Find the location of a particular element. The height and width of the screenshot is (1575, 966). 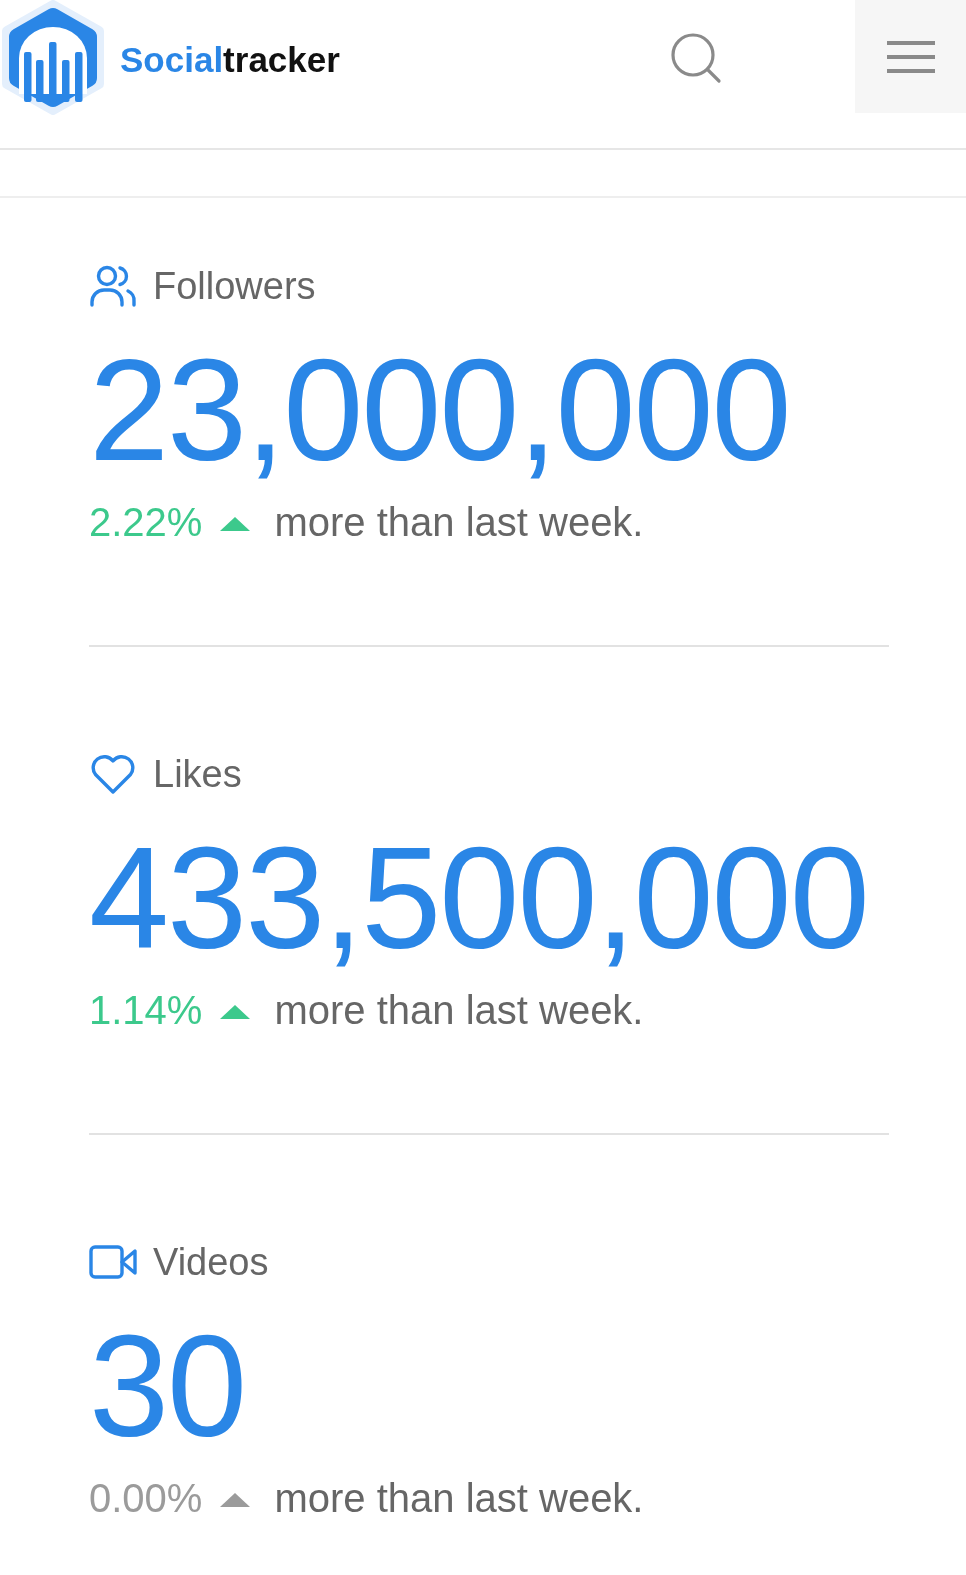

heart-icon is located at coordinates (113, 774).